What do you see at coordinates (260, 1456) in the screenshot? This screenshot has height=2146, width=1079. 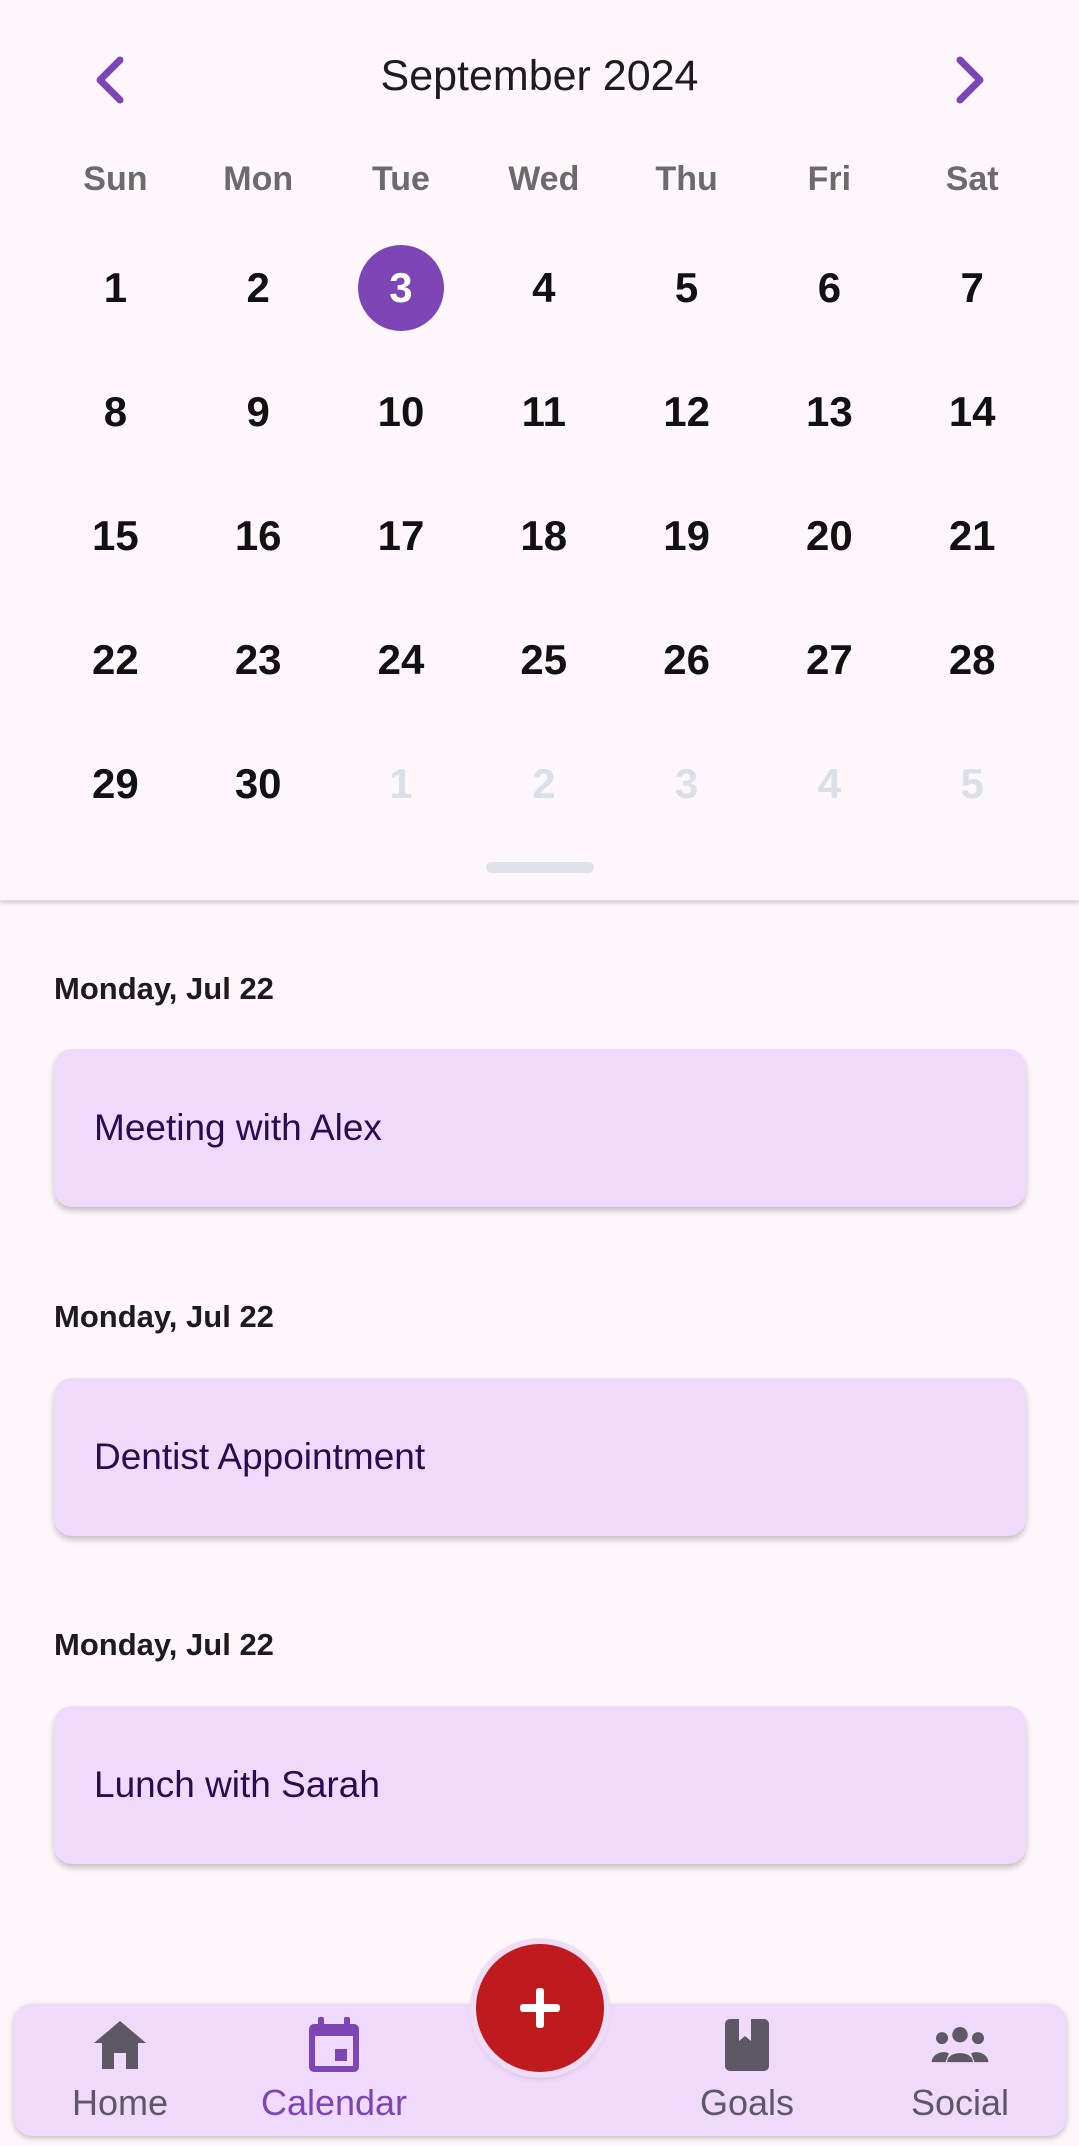 I see `event-title: Dentist Appointment` at bounding box center [260, 1456].